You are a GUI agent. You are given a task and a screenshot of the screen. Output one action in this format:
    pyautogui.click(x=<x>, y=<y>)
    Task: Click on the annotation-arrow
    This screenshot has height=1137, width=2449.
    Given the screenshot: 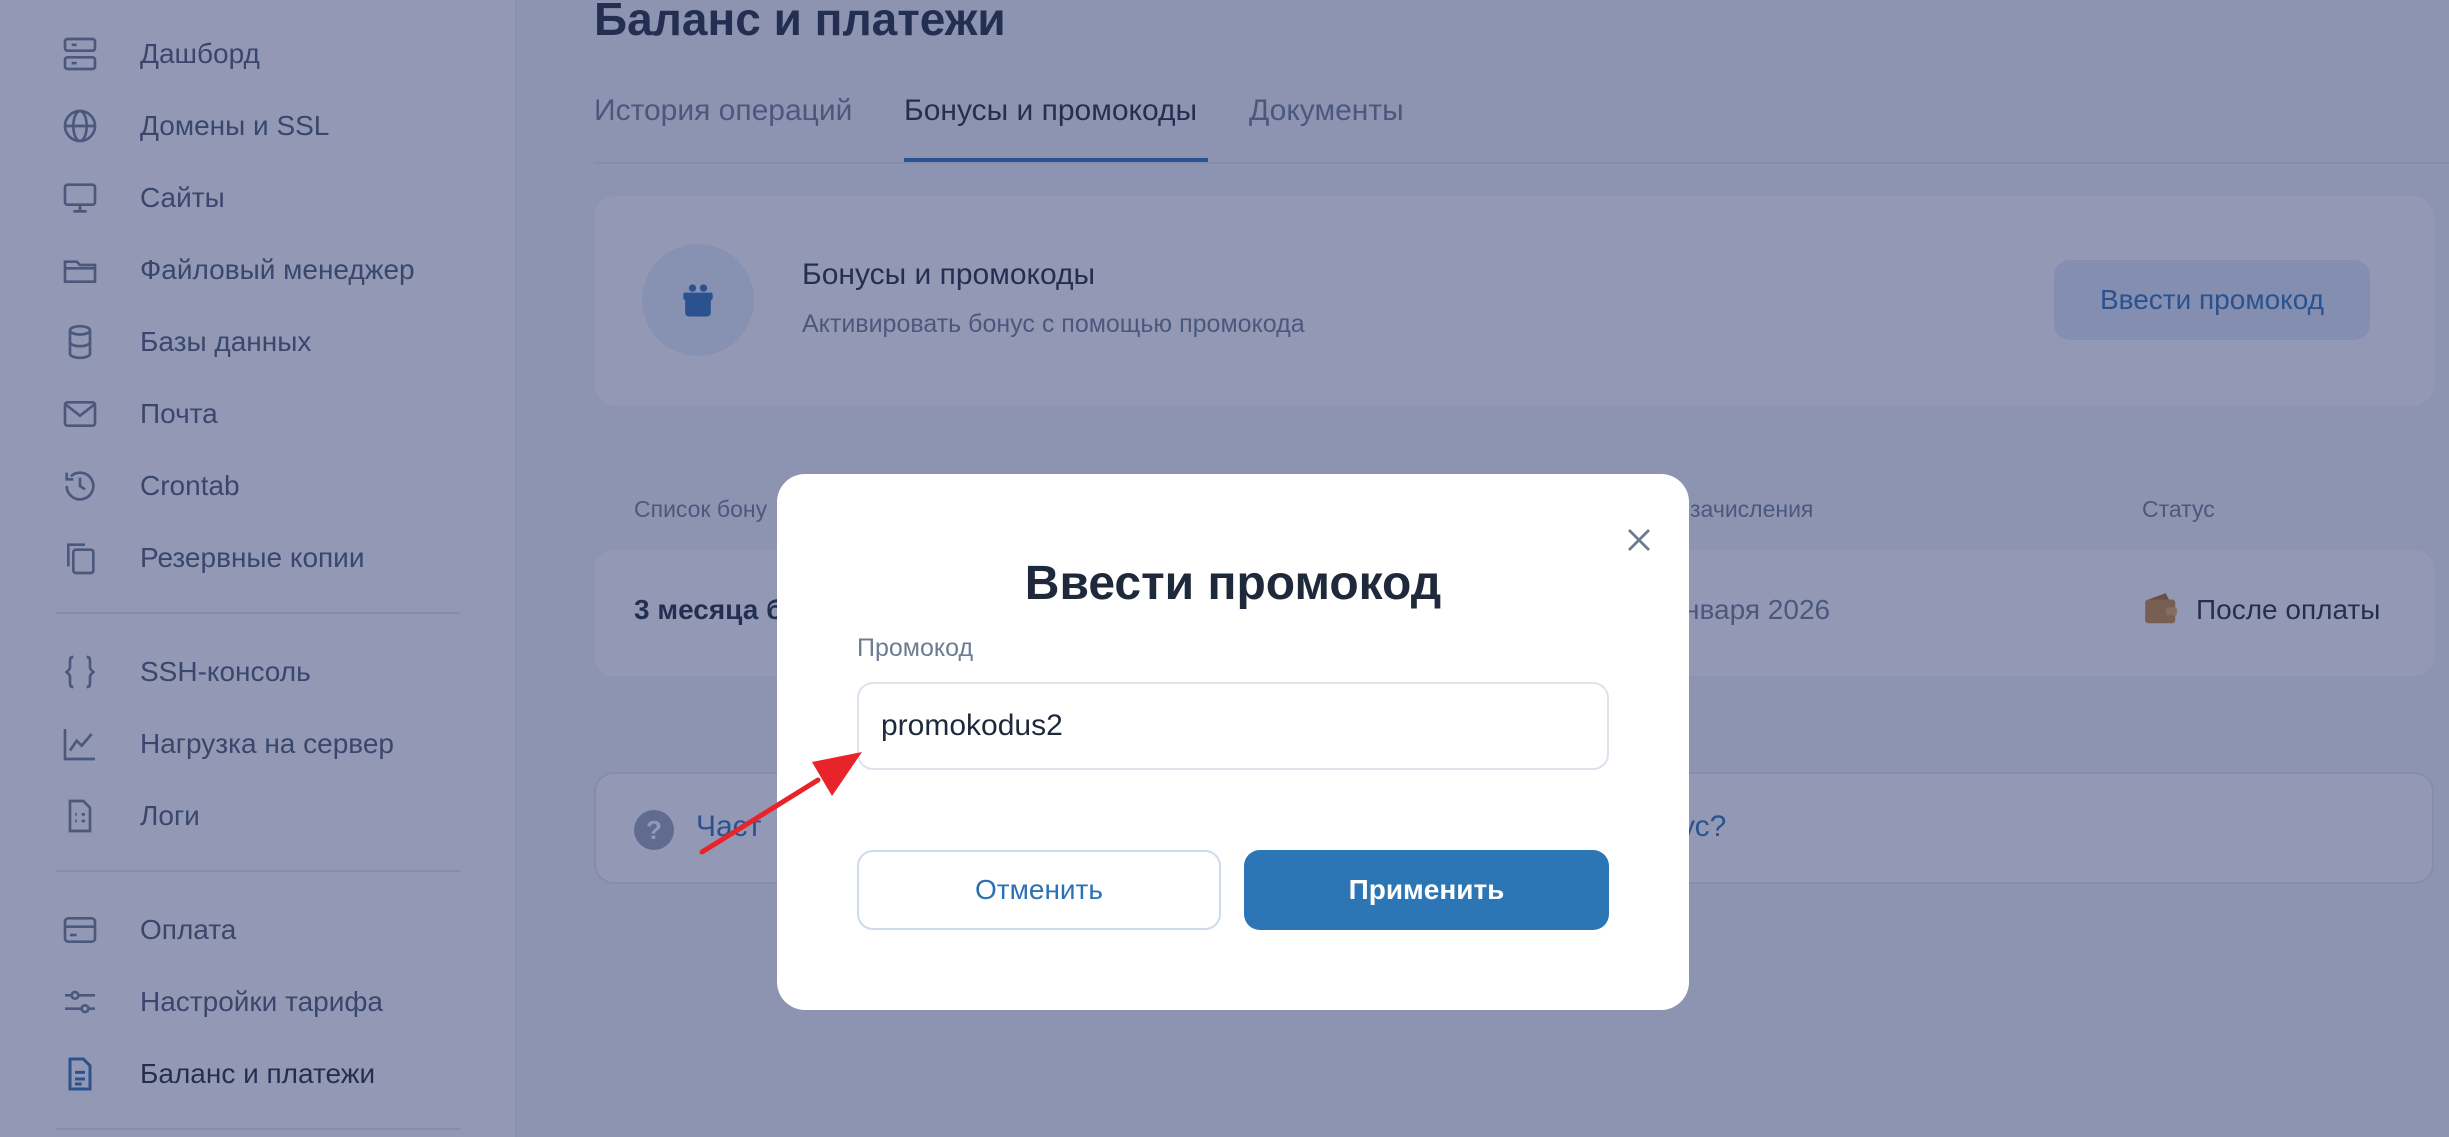 What is the action you would take?
    pyautogui.click(x=780, y=803)
    